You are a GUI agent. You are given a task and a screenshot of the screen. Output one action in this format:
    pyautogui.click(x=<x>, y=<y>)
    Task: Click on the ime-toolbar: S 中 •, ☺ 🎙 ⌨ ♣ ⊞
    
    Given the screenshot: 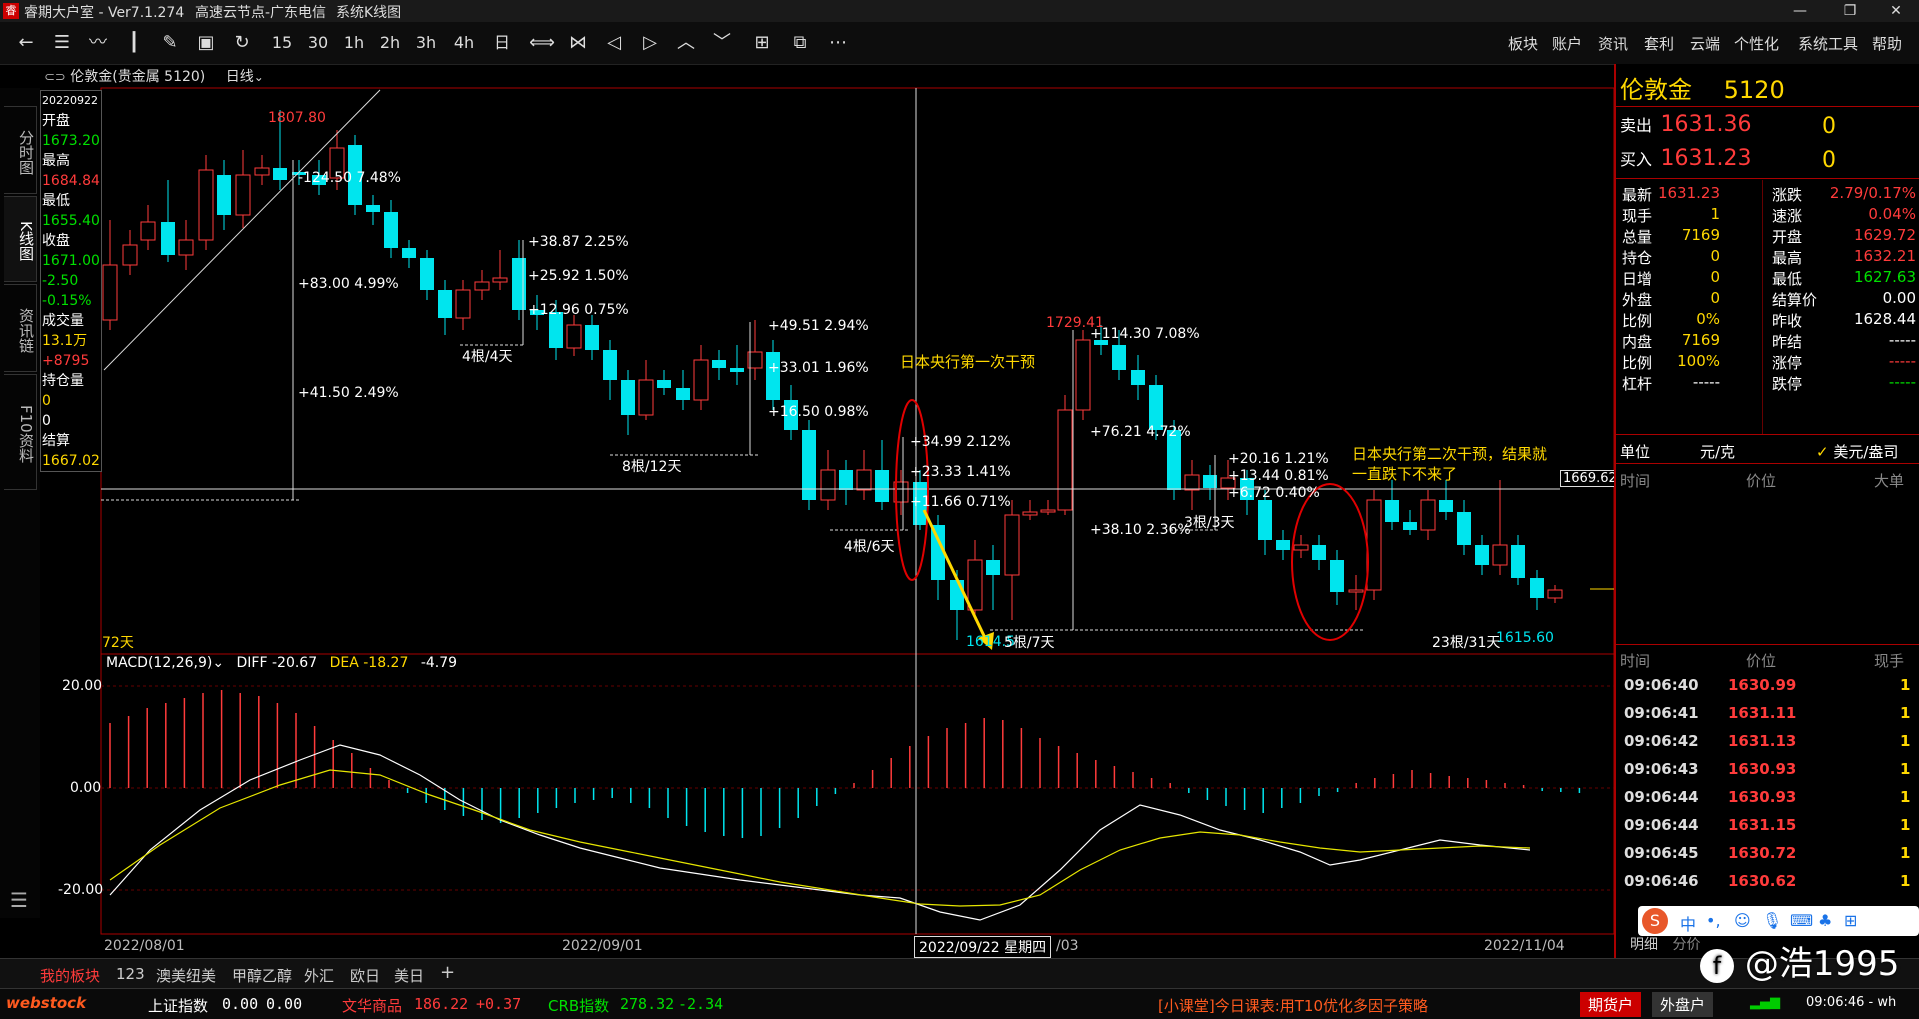 What is the action you would take?
    pyautogui.click(x=1778, y=921)
    